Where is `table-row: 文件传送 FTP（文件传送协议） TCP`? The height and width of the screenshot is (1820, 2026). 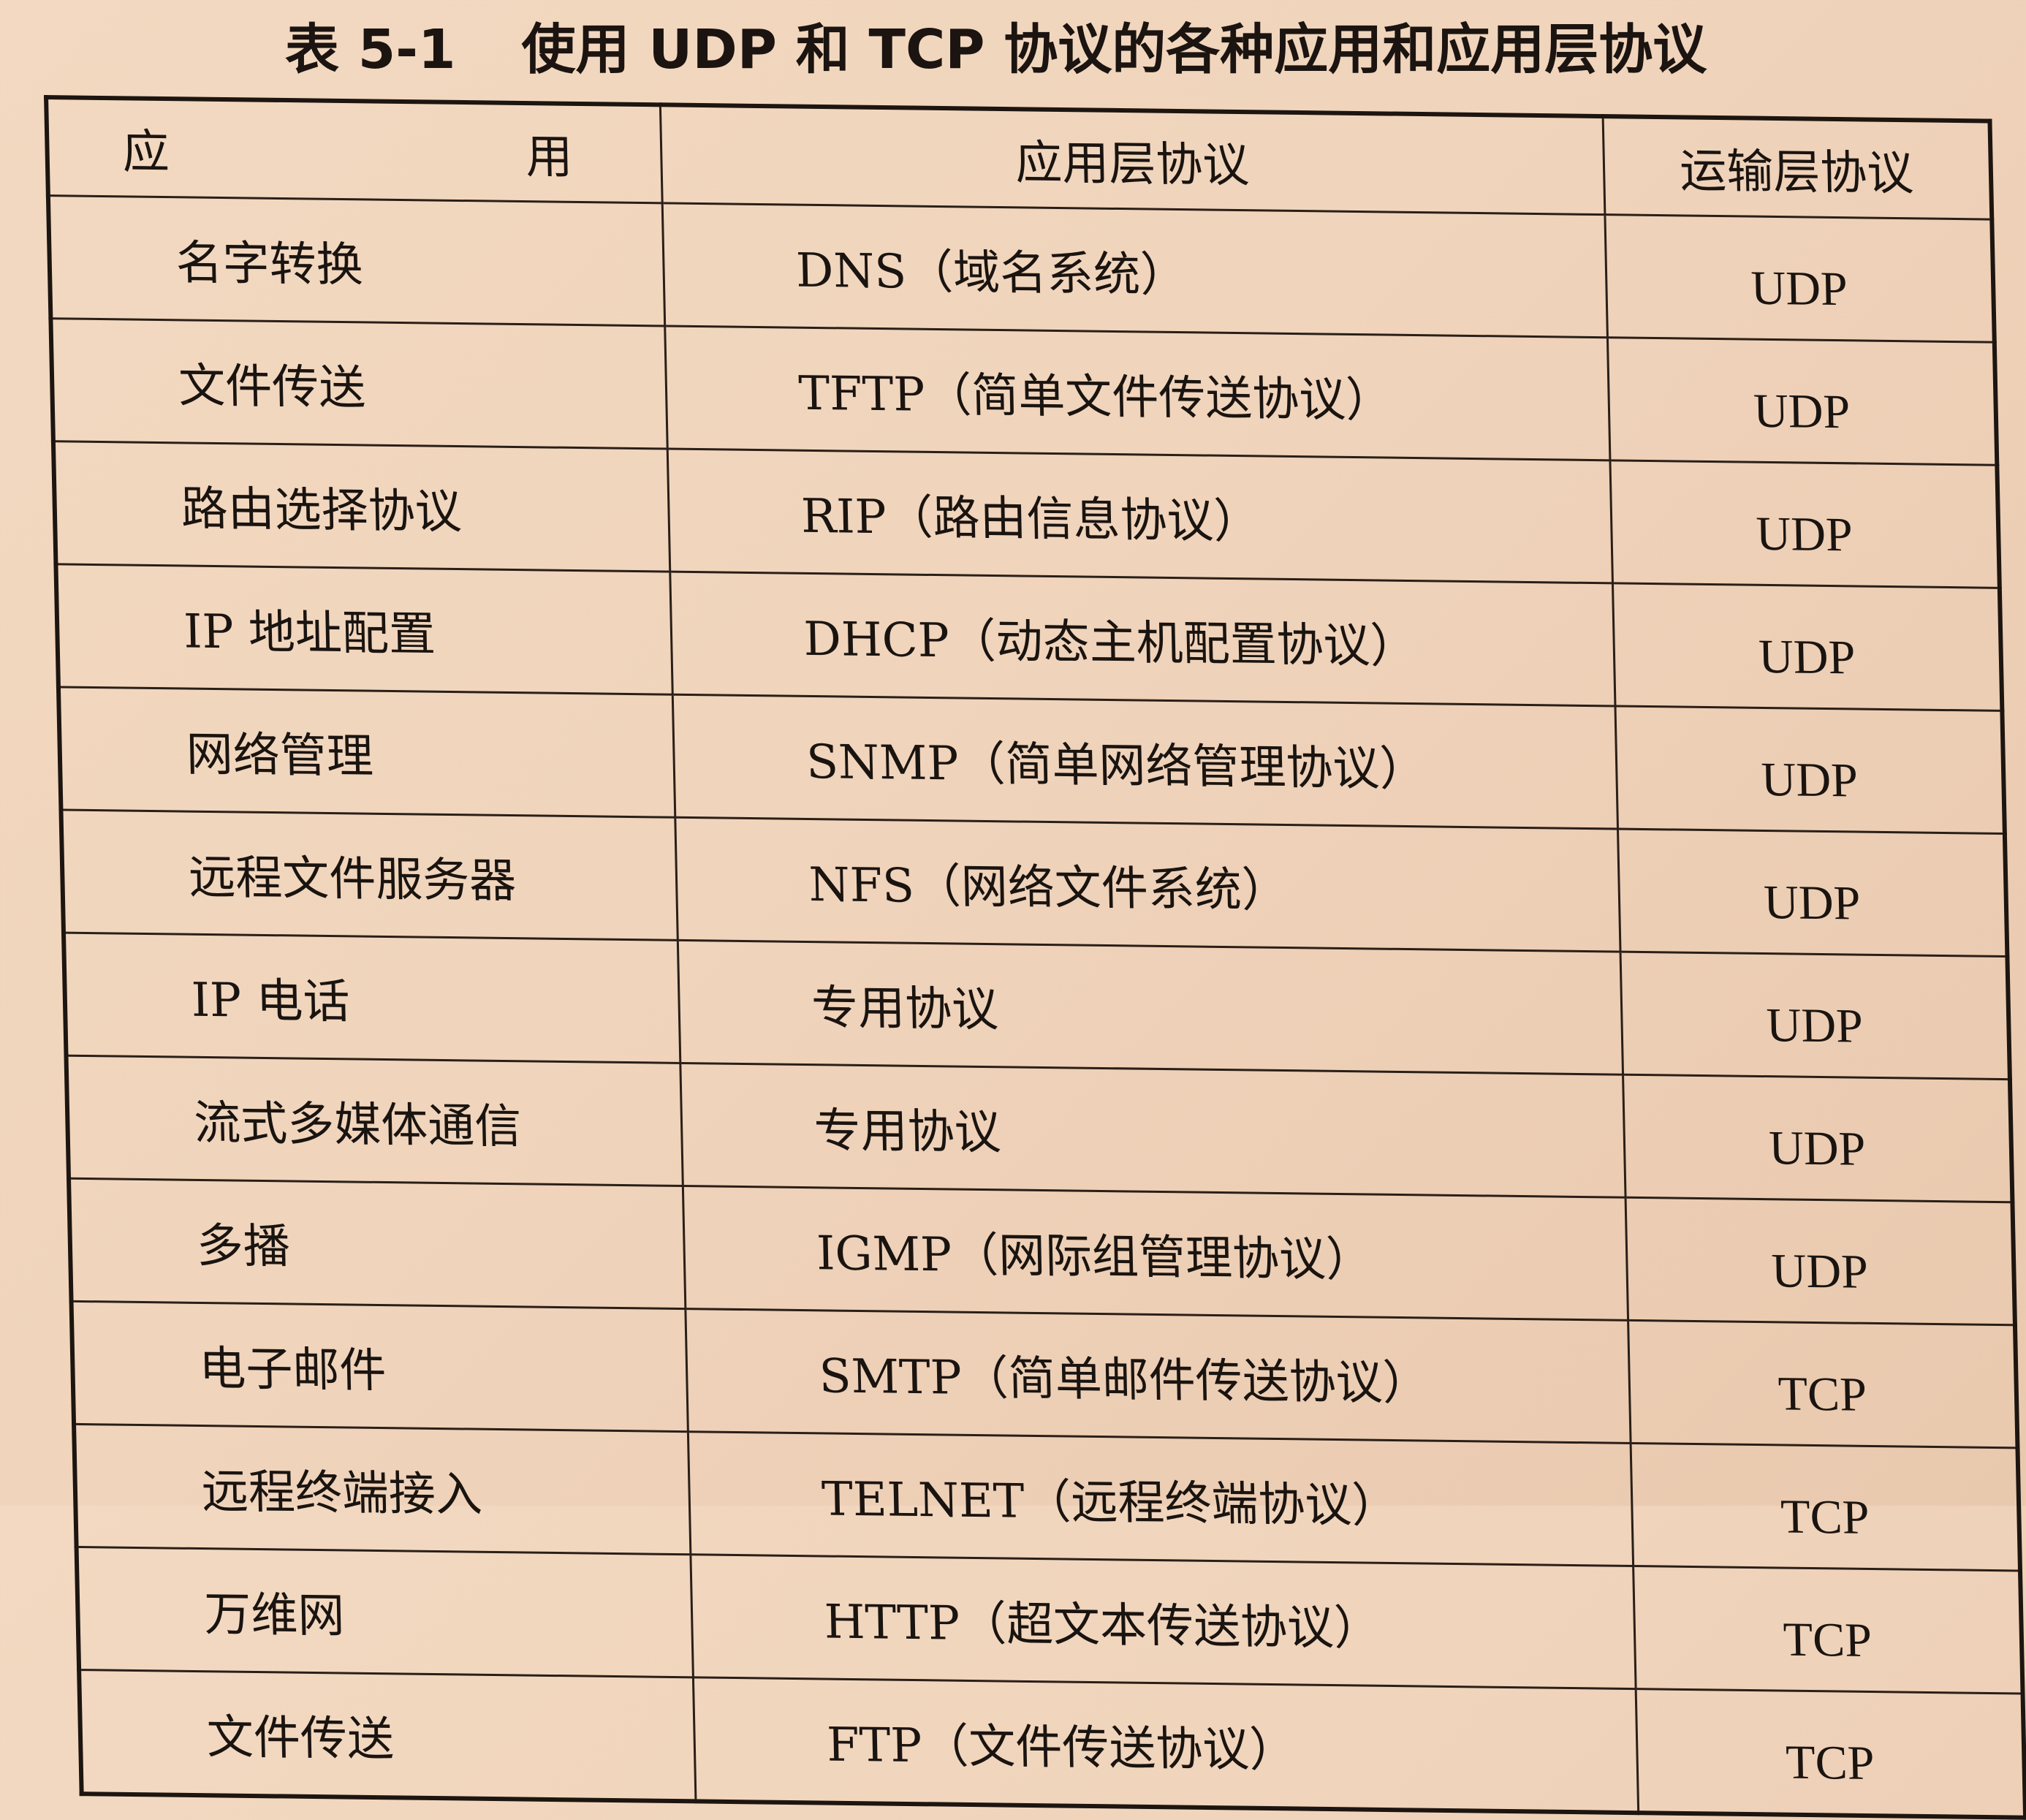 table-row: 文件传送 FTP（文件传送协议） TCP is located at coordinates (1052, 1743).